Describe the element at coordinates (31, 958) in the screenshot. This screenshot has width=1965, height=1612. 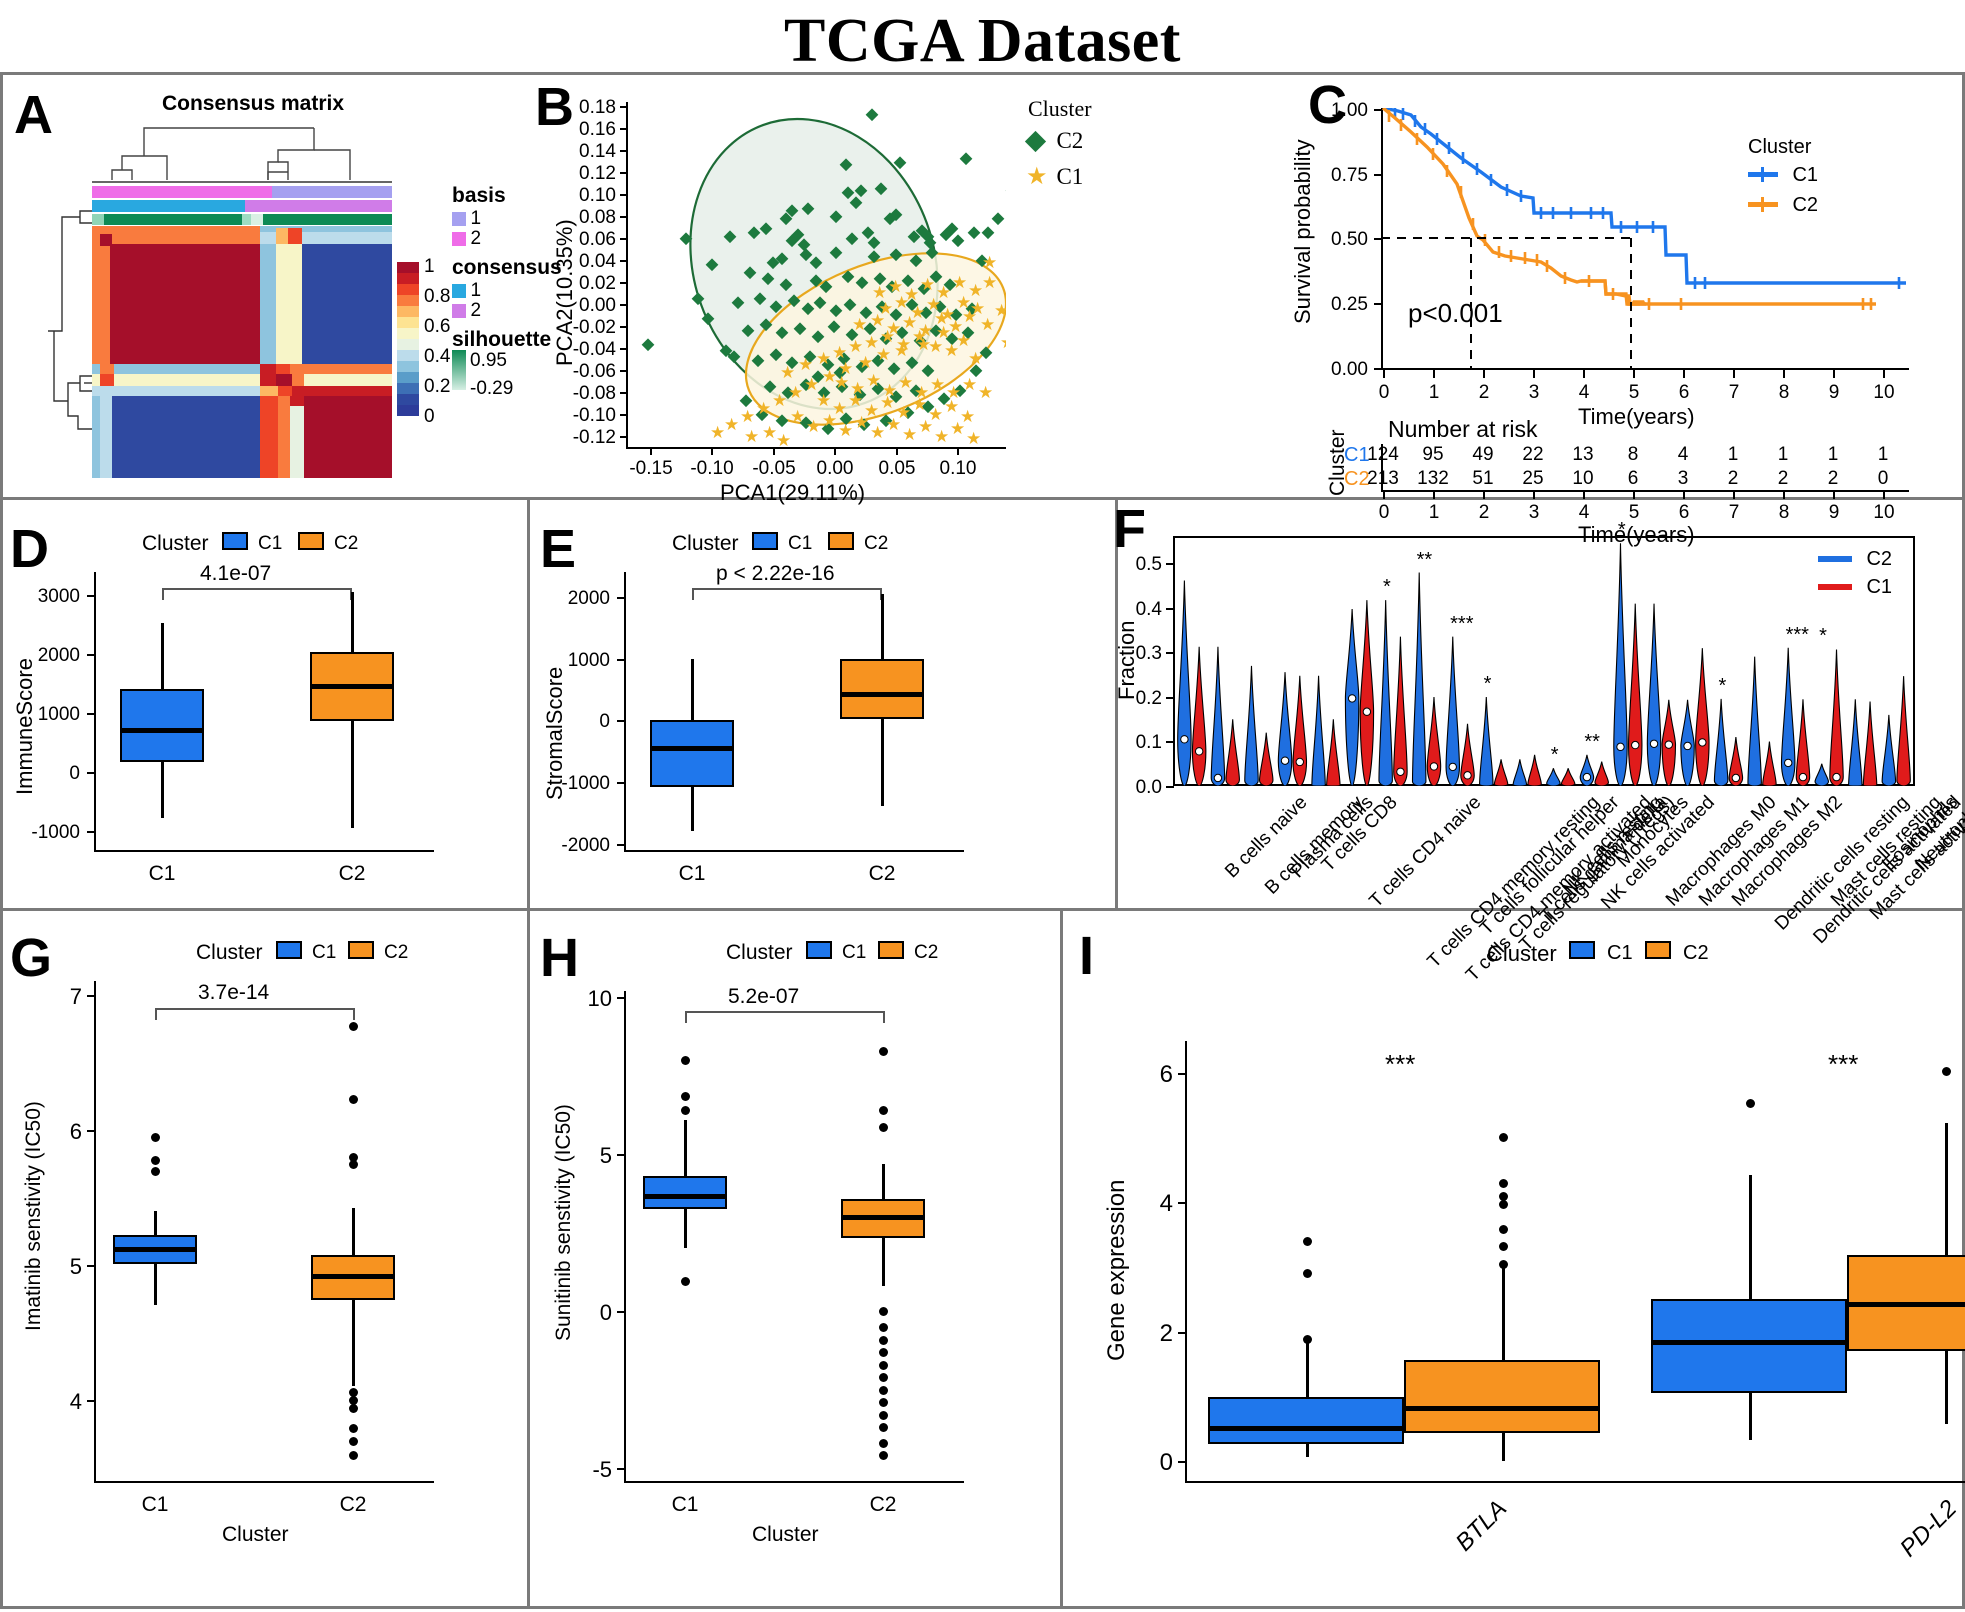
I see `panel-g-label: G` at that location.